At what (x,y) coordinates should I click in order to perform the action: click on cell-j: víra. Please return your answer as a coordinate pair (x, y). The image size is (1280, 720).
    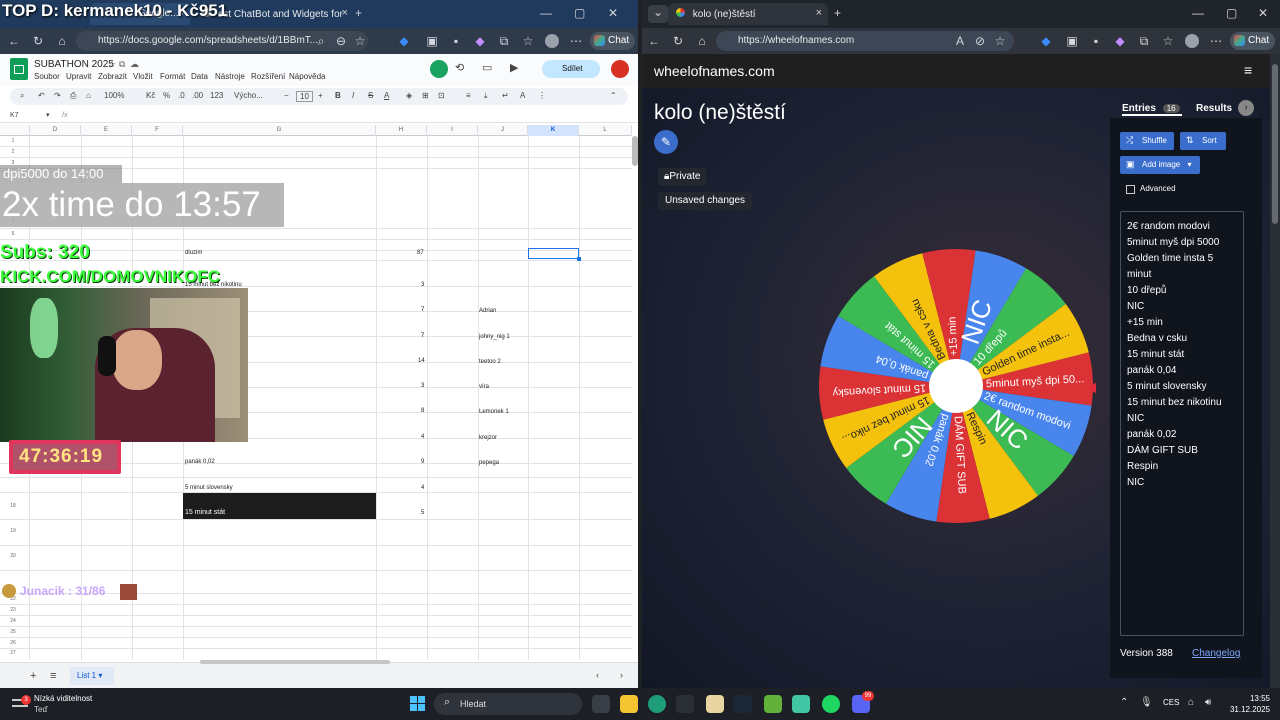
    Looking at the image, I should click on (484, 387).